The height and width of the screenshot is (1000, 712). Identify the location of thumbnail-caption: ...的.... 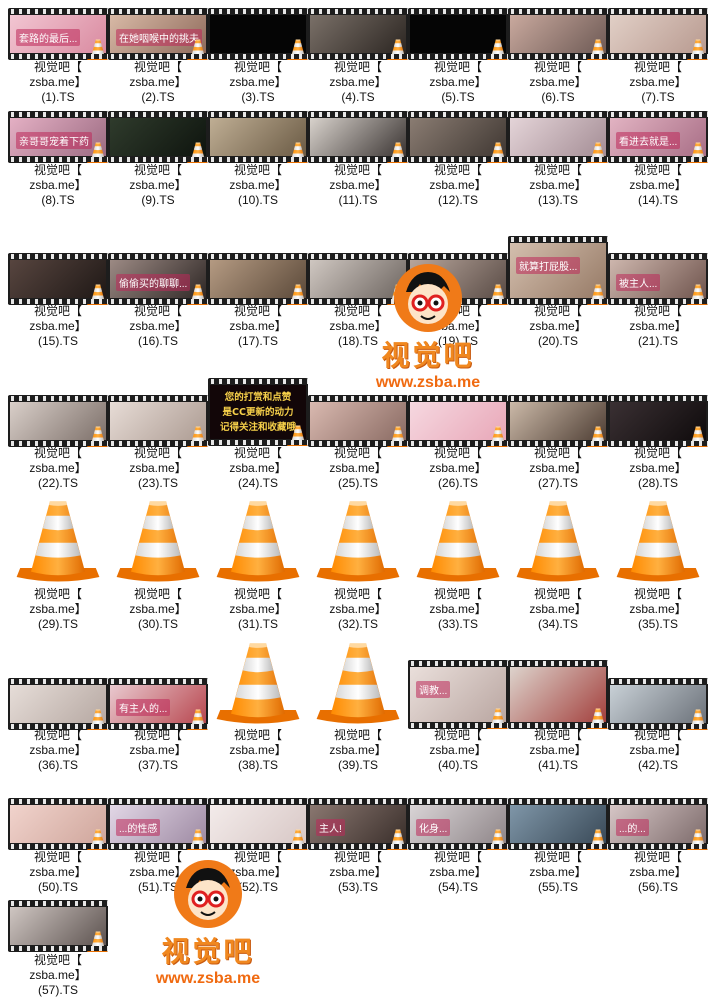
(632, 827).